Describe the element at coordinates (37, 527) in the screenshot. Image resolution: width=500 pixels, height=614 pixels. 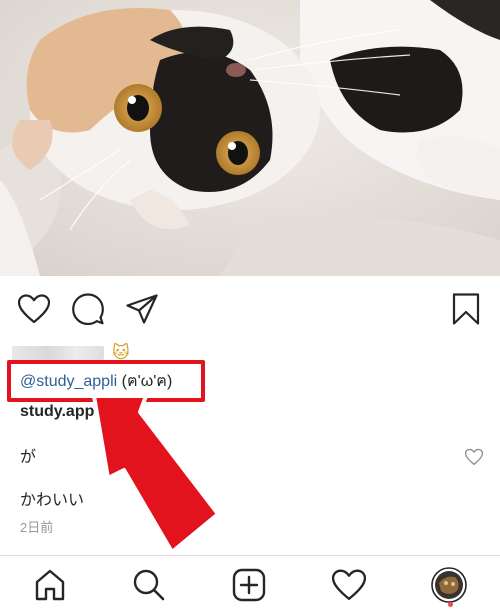
I see `post-timestamp: 2日前` at that location.